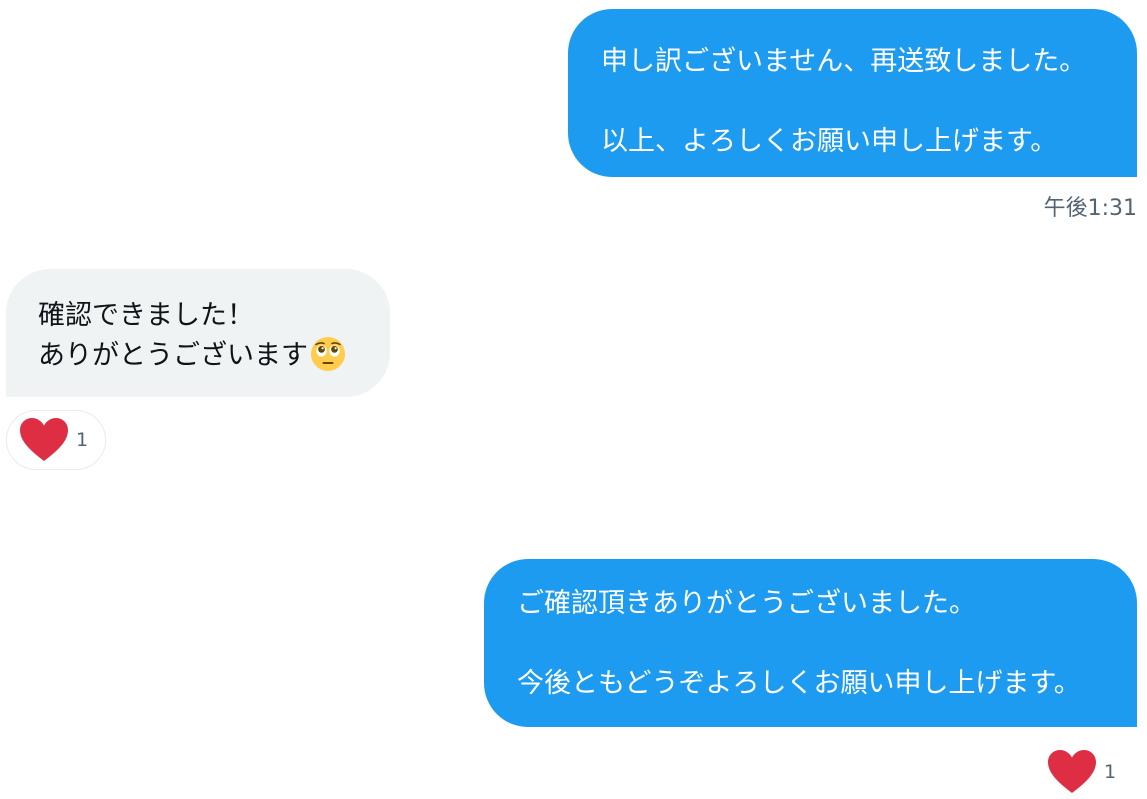  What do you see at coordinates (799, 683) in the screenshot?
I see `message-text-line: 今後ともどうぞよろしくお願い申し上げます。` at bounding box center [799, 683].